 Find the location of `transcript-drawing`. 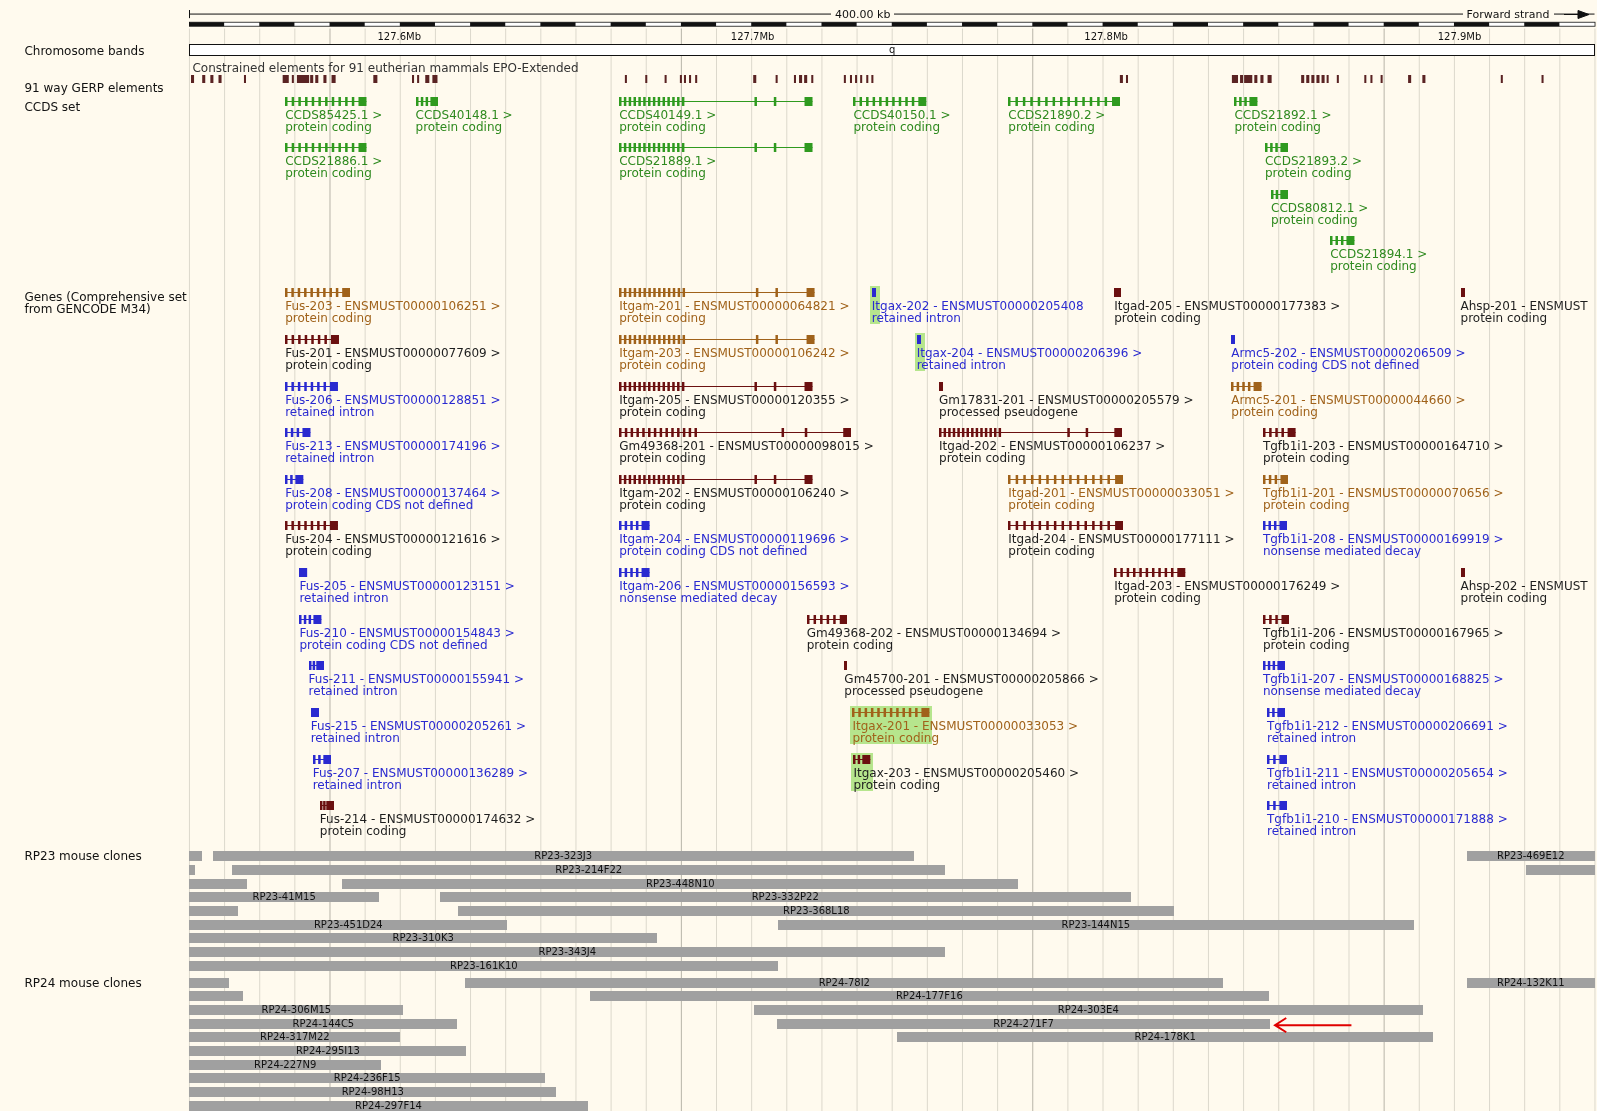

transcript-drawing is located at coordinates (1276, 148).